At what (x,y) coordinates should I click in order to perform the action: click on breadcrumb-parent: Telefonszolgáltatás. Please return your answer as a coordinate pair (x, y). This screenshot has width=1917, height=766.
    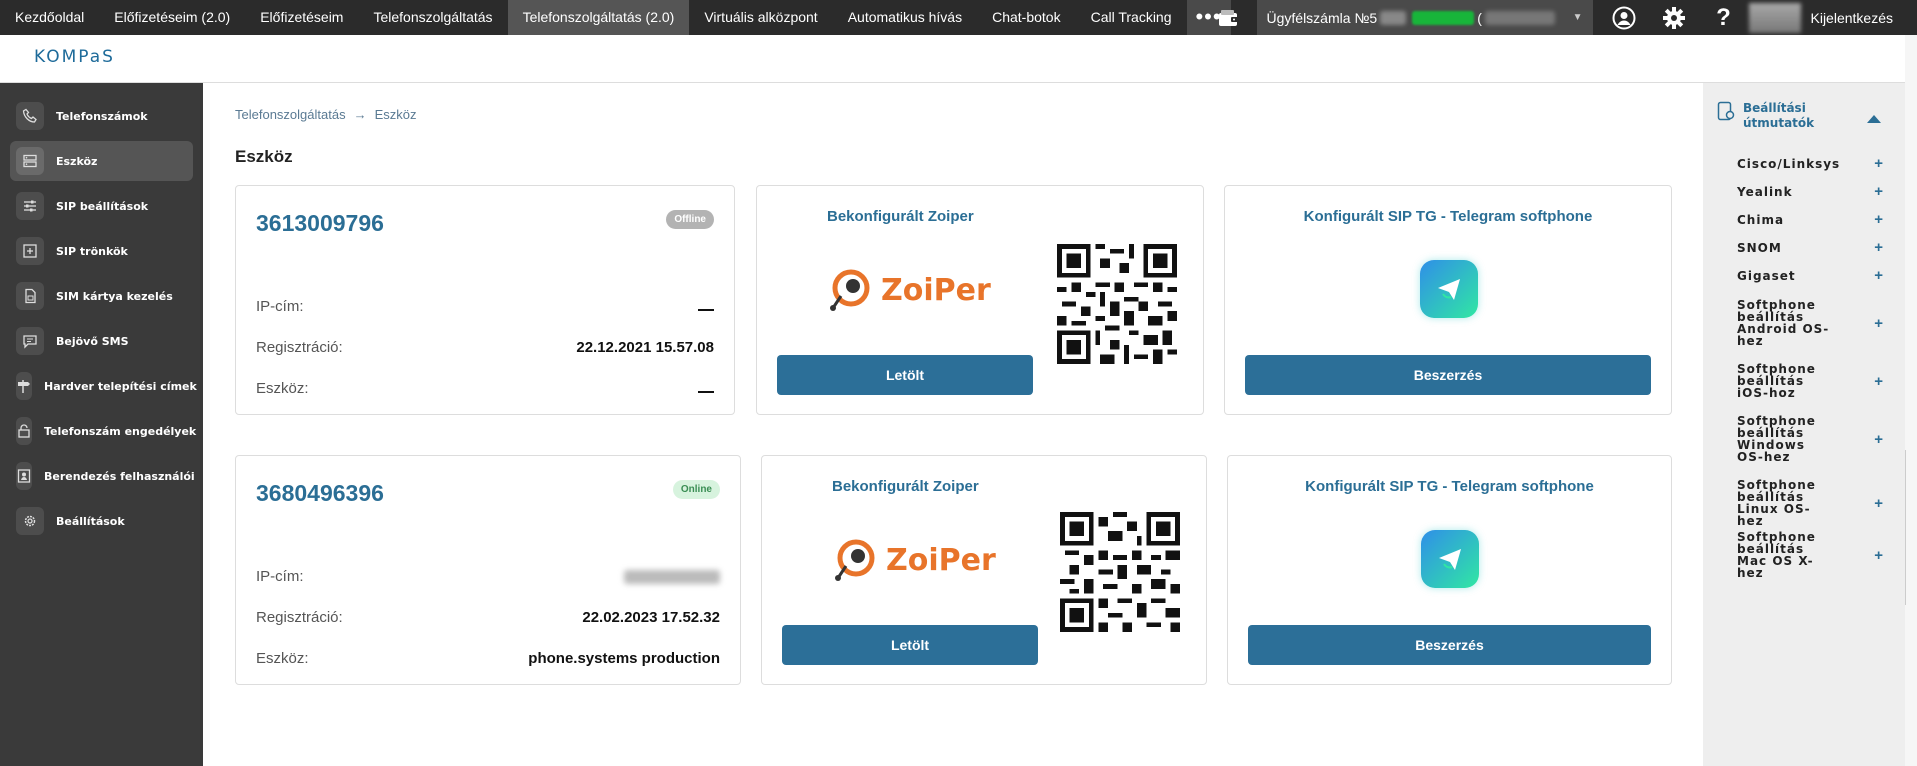
    Looking at the image, I should click on (290, 114).